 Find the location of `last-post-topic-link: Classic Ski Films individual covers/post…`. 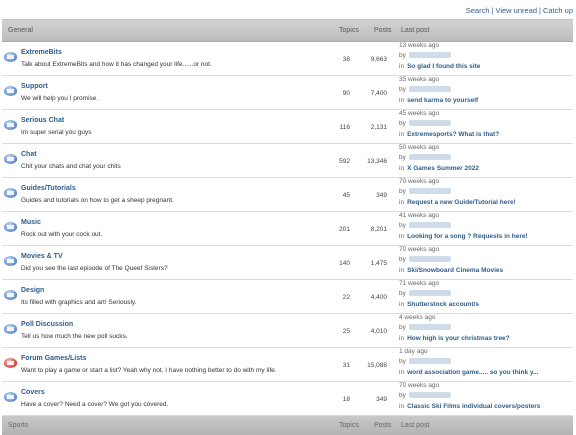

last-post-topic-link: Classic Ski Films individual covers/post… is located at coordinates (473, 406).